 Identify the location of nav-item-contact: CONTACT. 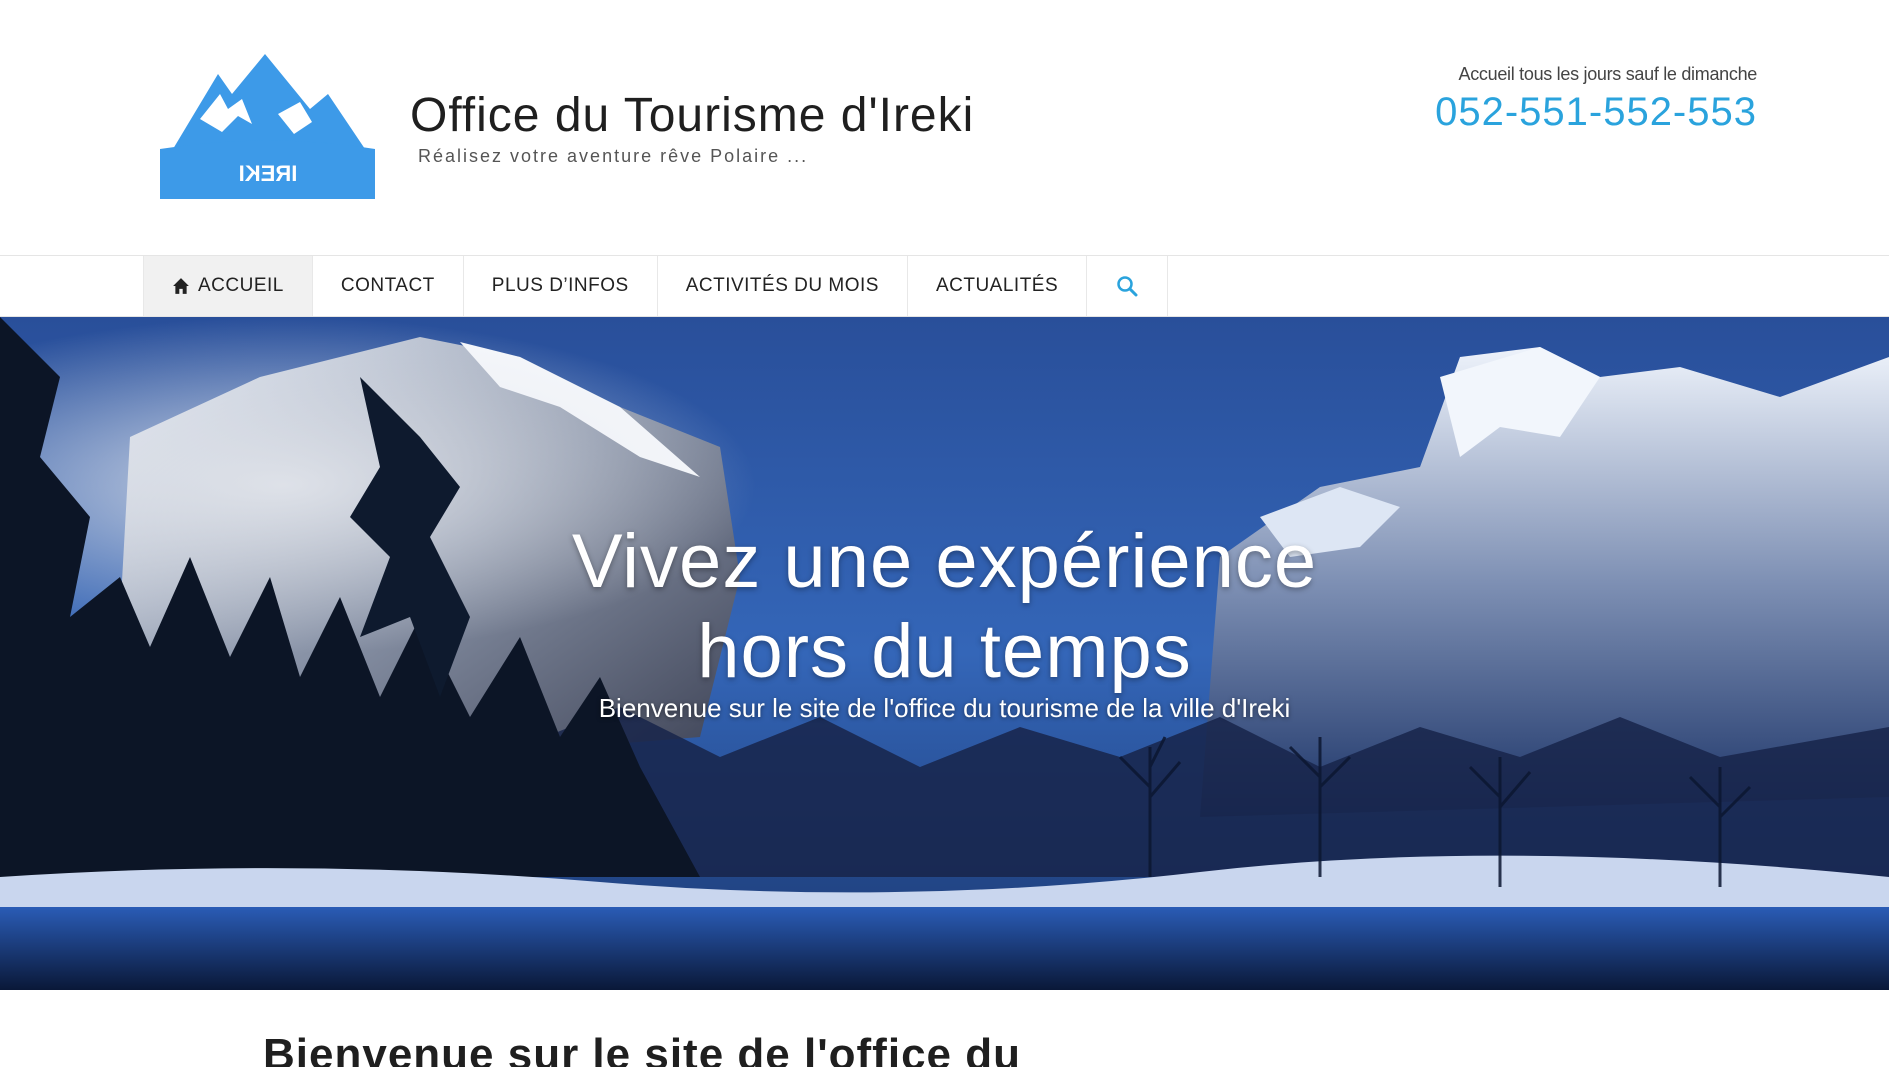
(388, 286).